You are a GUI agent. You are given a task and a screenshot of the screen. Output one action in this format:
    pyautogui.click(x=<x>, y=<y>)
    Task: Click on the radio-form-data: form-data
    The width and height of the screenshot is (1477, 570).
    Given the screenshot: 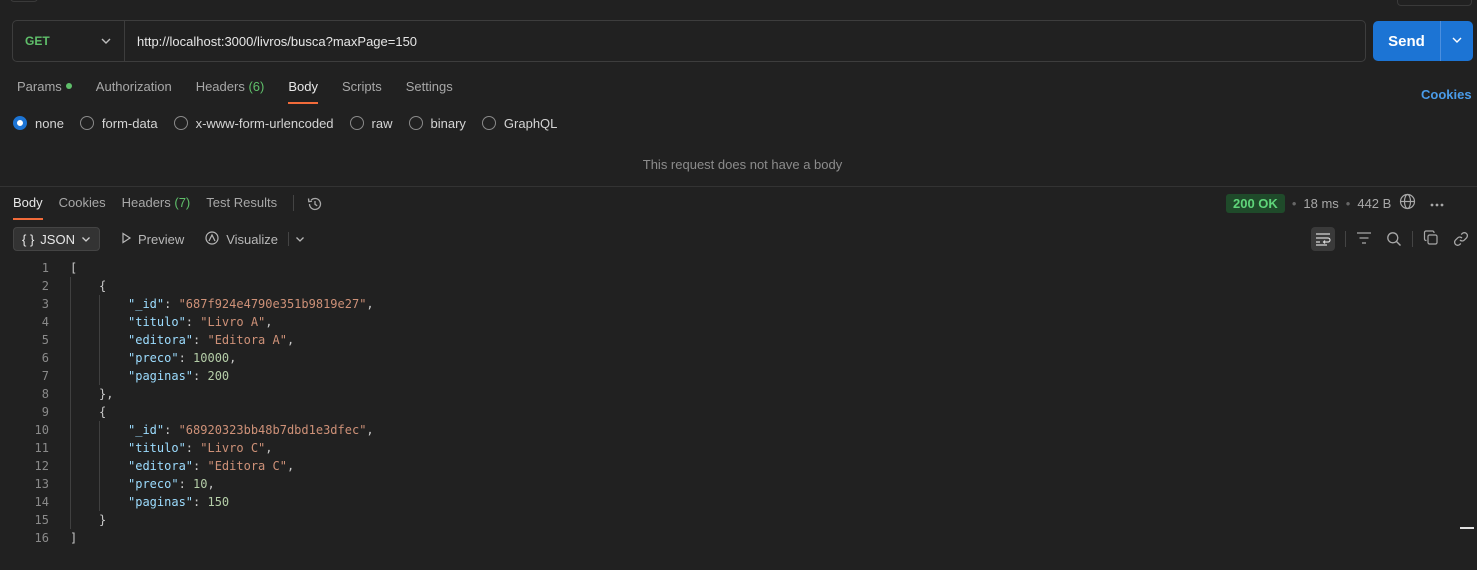 What is the action you would take?
    pyautogui.click(x=118, y=123)
    